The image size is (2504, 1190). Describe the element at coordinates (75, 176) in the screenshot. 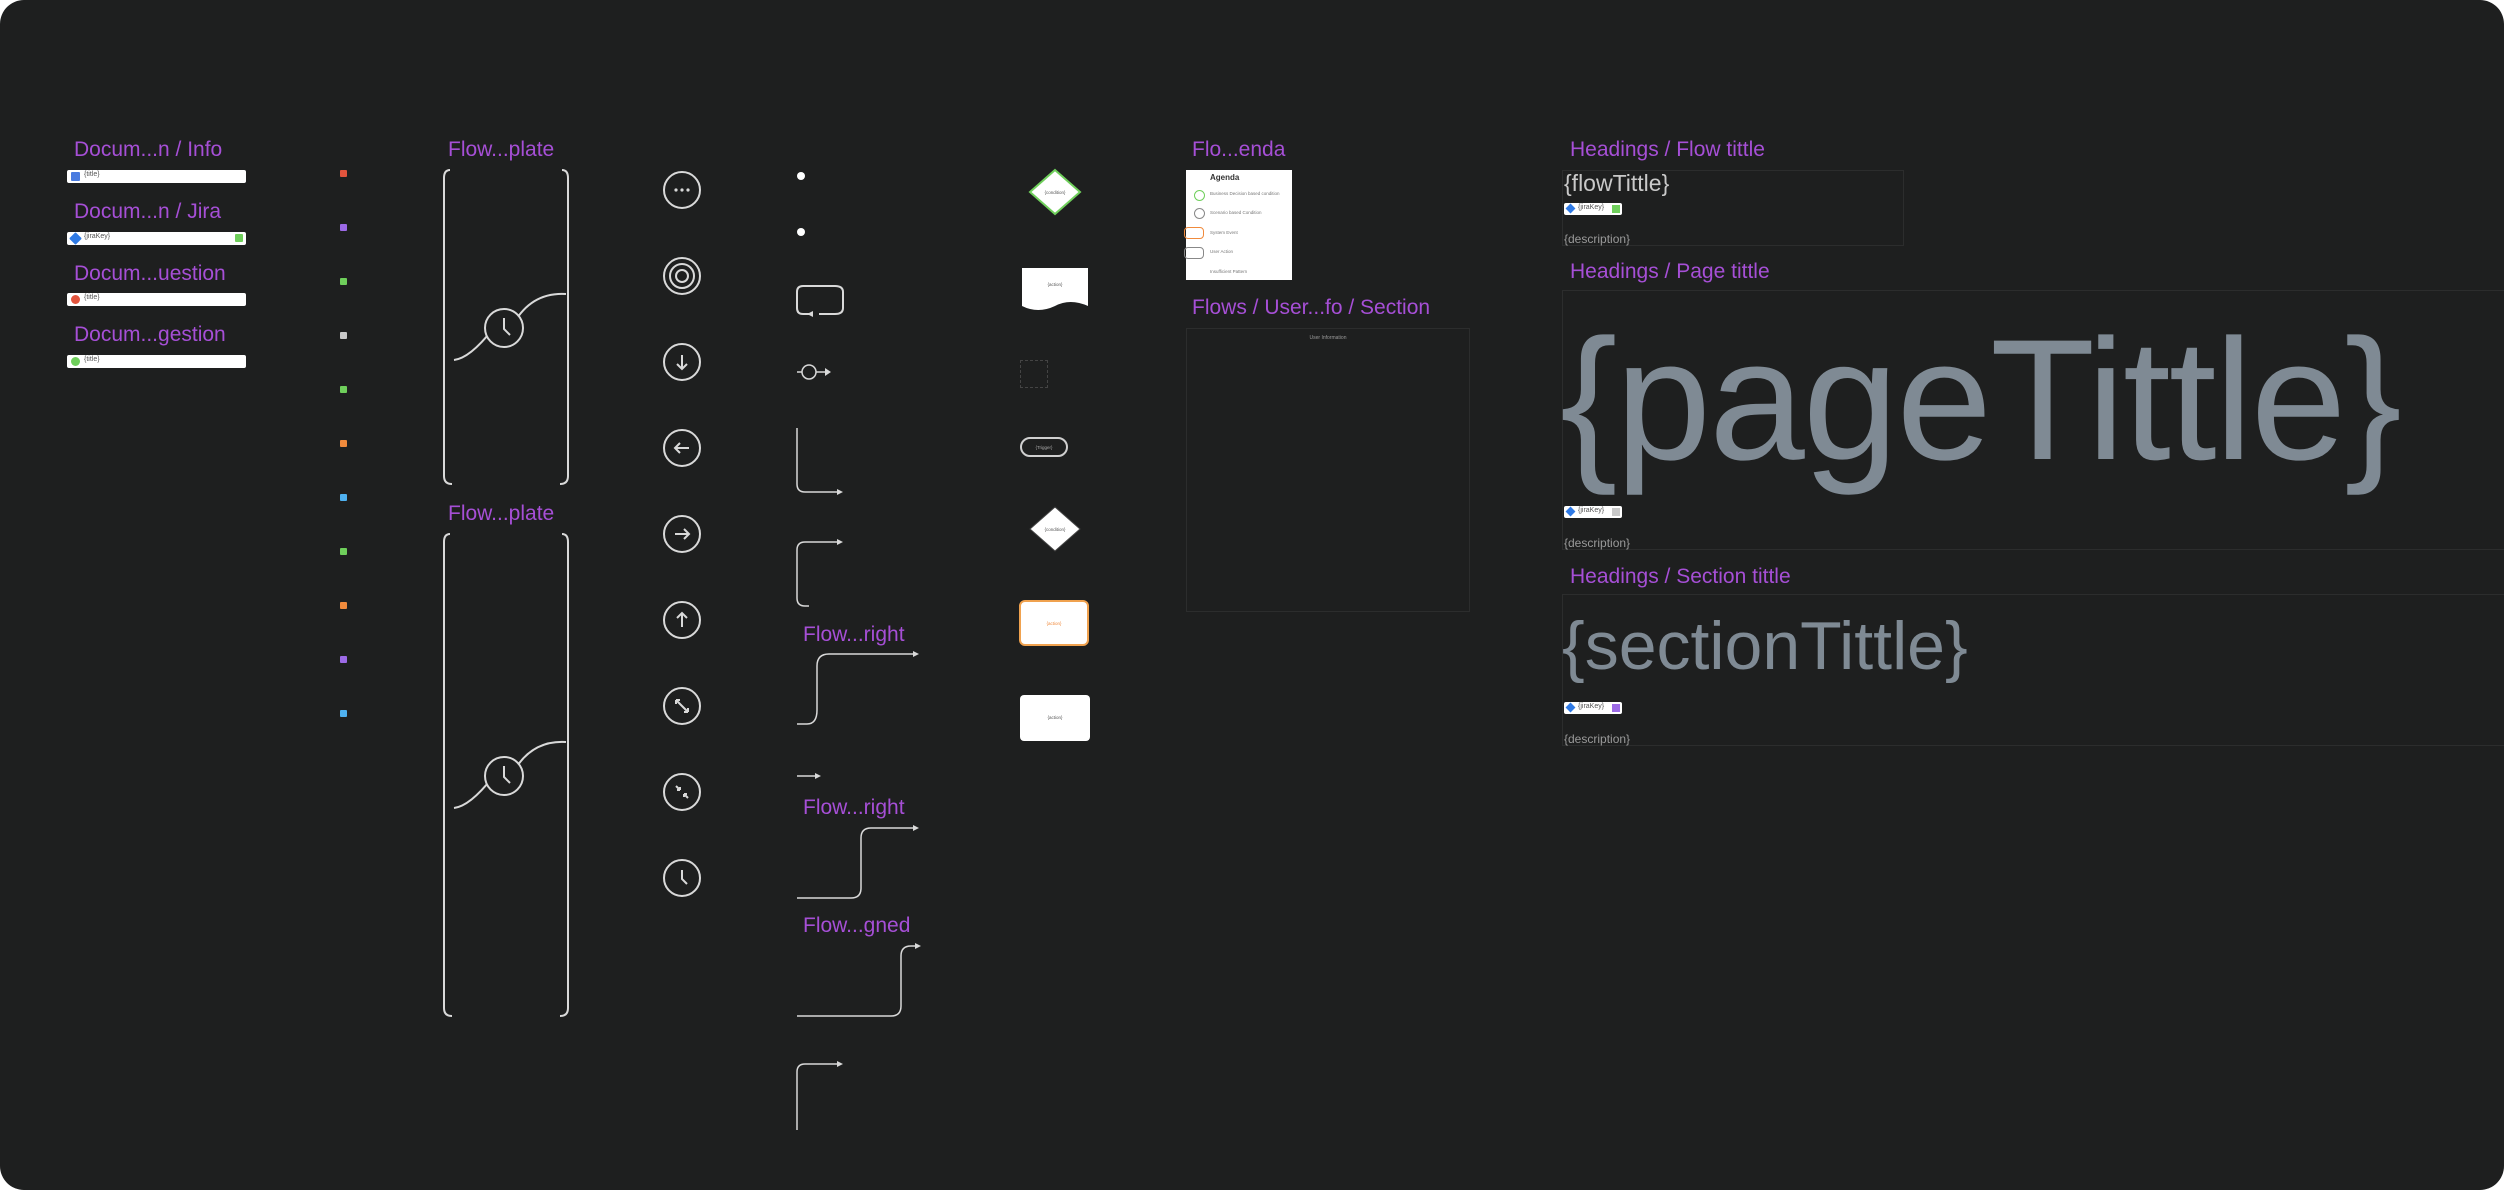

I see `document-icon` at that location.